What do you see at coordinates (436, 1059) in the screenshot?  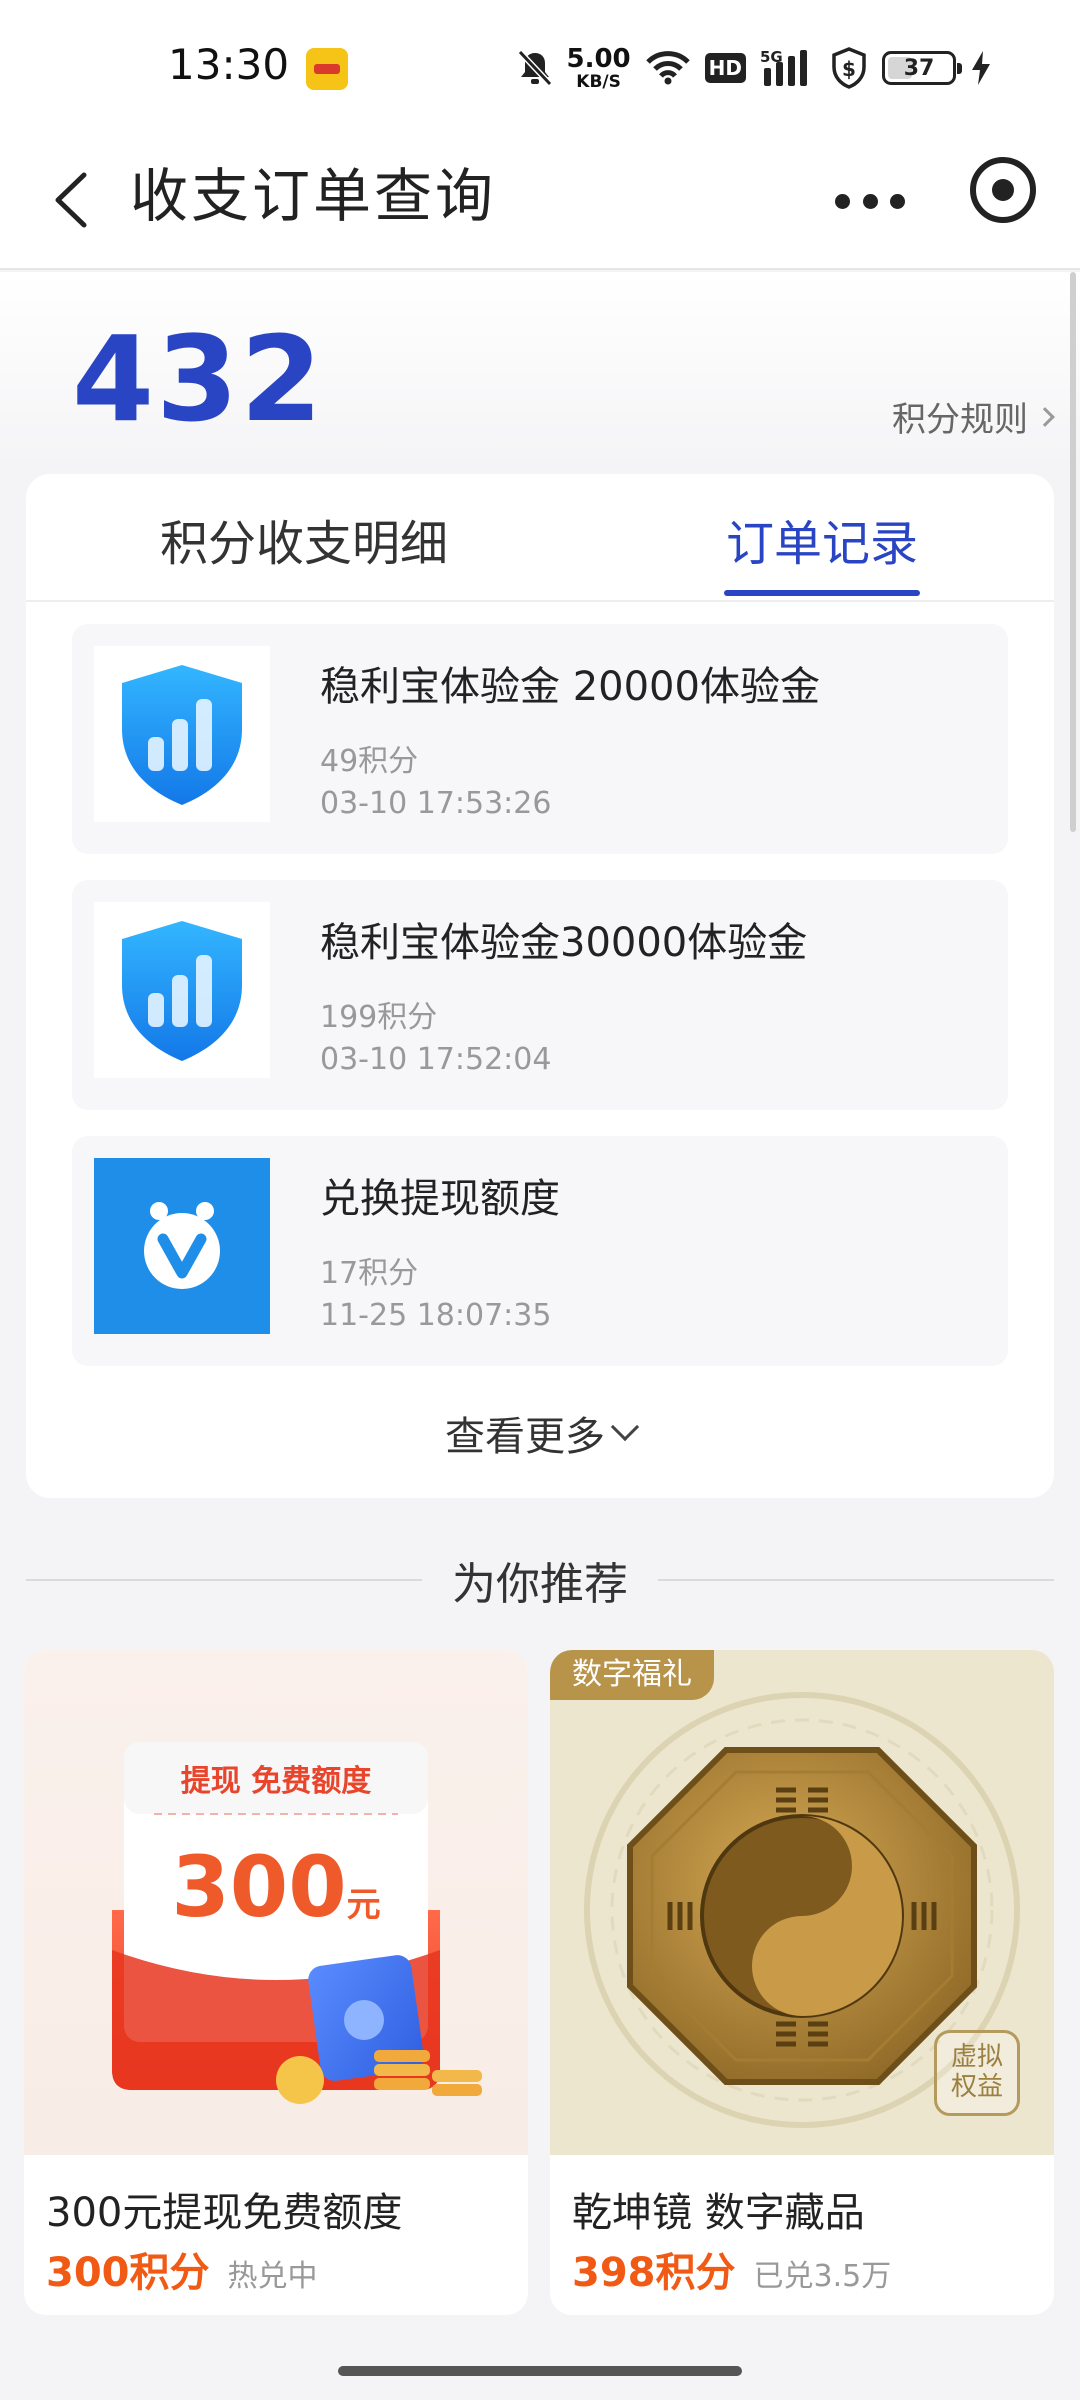 I see `order-time: 03-10 17:52:04` at bounding box center [436, 1059].